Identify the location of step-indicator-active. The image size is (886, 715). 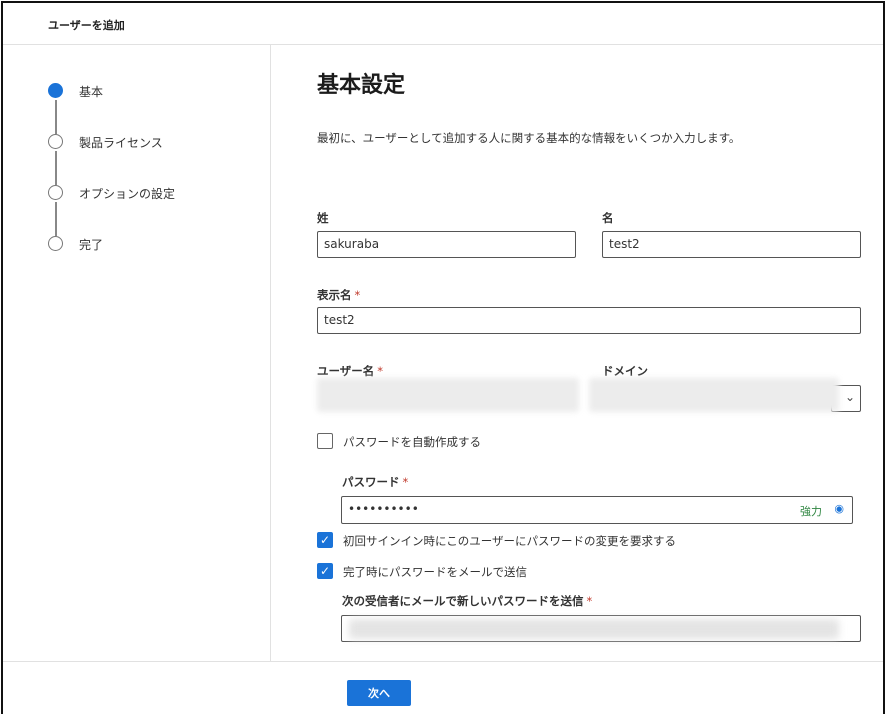
(55, 90).